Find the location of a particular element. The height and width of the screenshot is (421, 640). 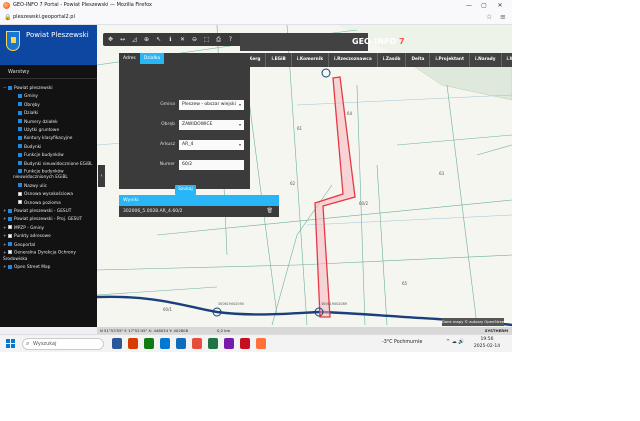

nav-item: i.Wniosek is located at coordinates (506, 60).